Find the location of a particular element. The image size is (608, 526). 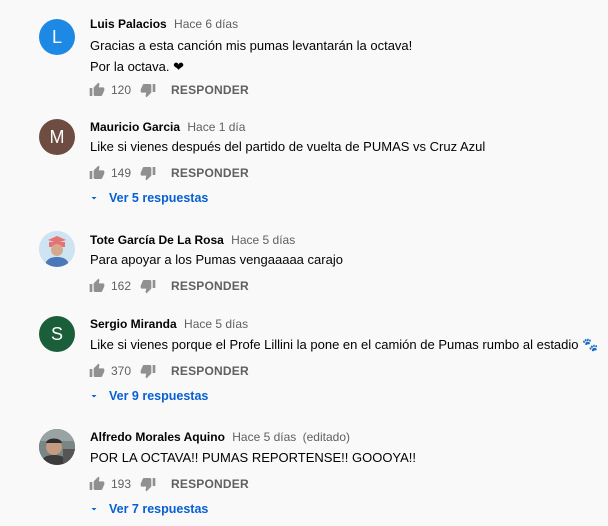

view-replies-button: Ver 5 respuestas is located at coordinates (148, 198).